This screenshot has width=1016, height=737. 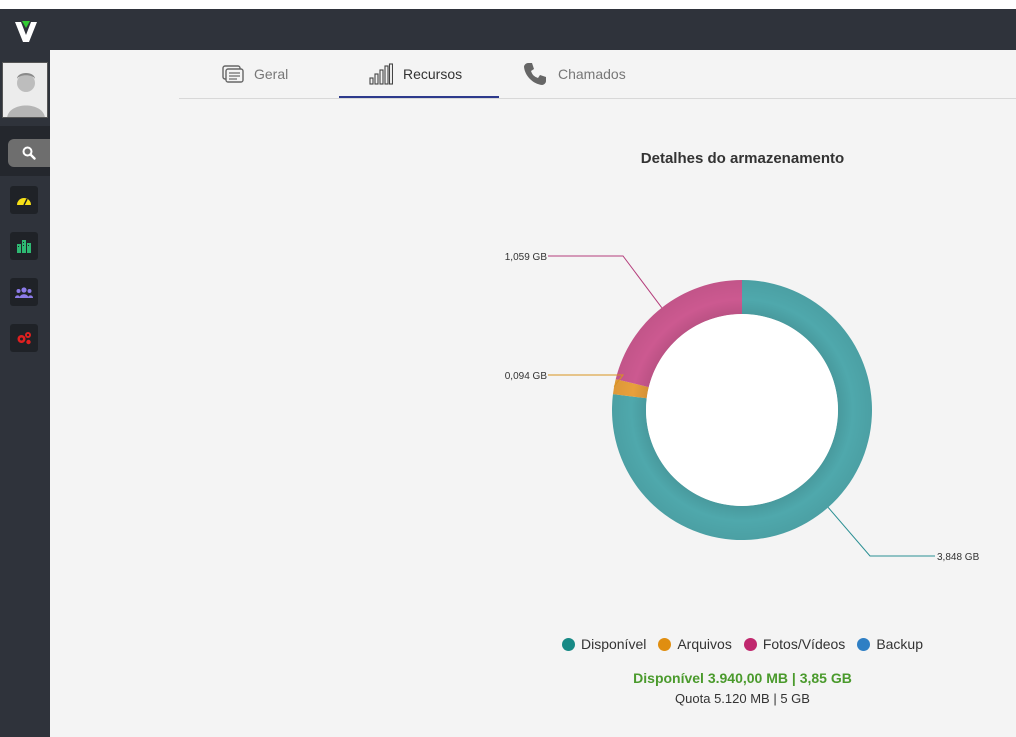 What do you see at coordinates (613, 644) in the screenshot?
I see `legend-label: Disponível` at bounding box center [613, 644].